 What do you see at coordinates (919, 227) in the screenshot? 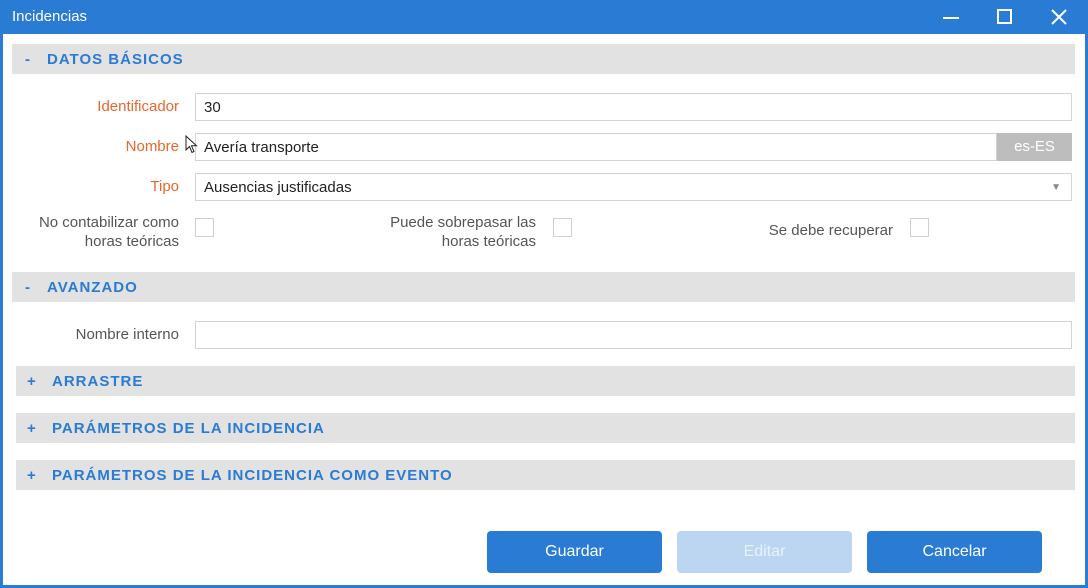
I see `must-recover-checkbox` at bounding box center [919, 227].